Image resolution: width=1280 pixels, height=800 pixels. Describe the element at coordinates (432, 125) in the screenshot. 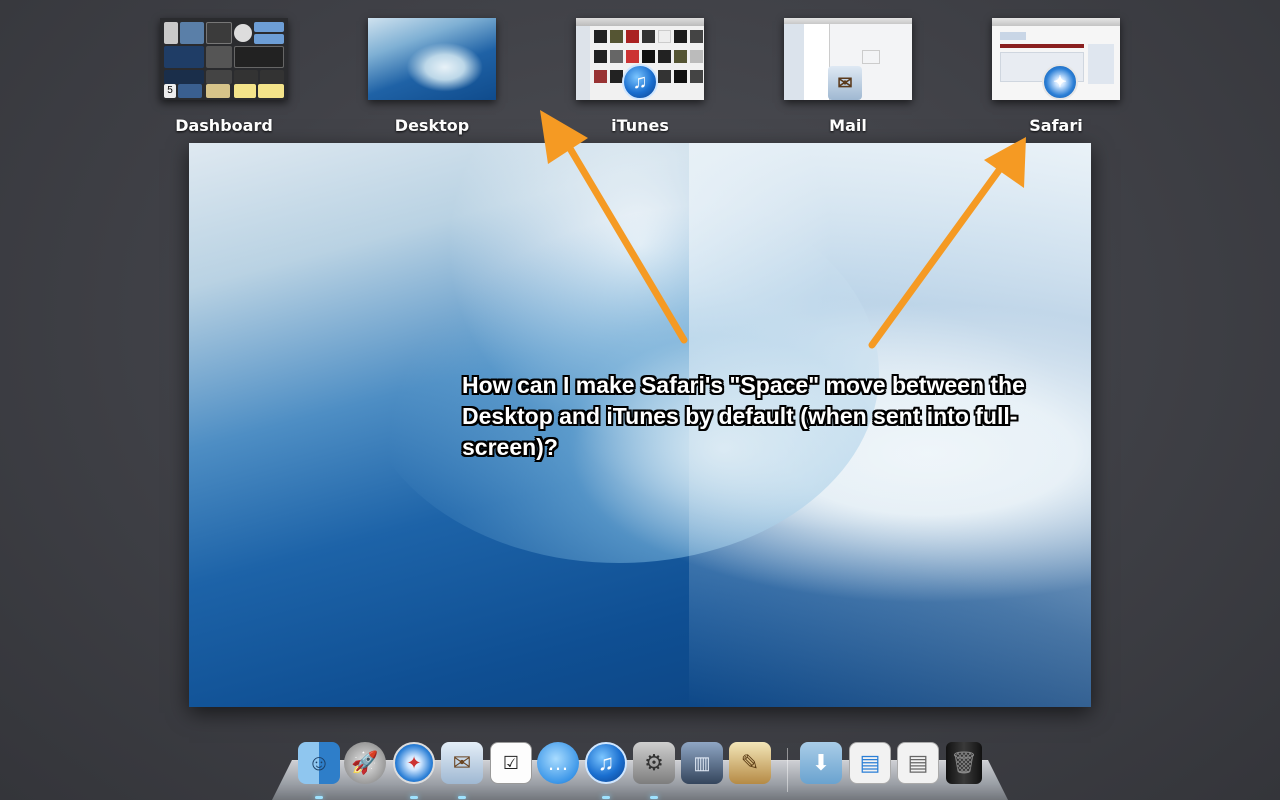

I see `space-label-desktop: Desktop` at that location.